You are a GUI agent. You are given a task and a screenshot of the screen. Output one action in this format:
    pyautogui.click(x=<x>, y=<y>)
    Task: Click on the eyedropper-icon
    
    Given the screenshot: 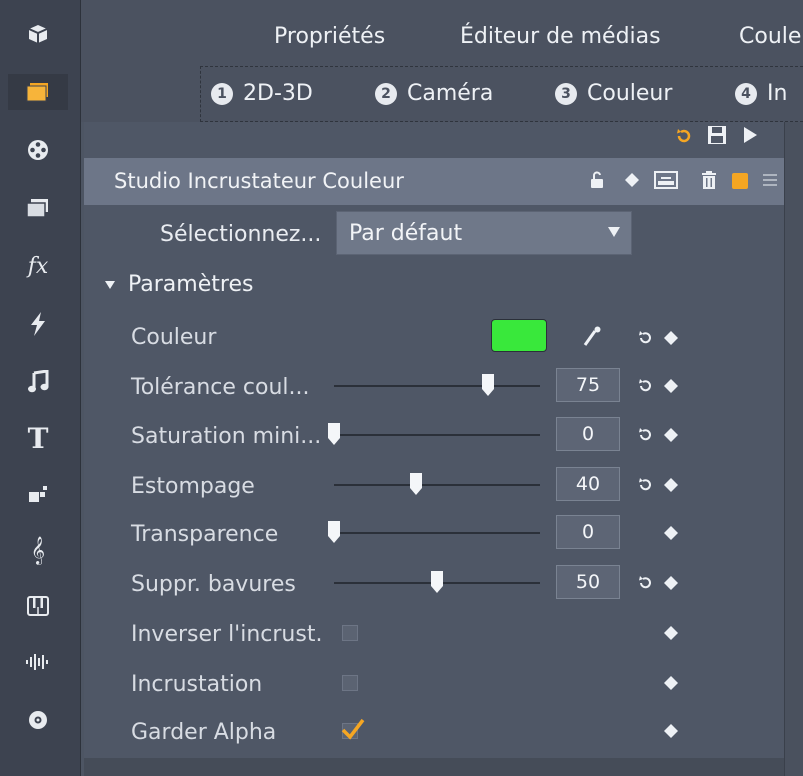 What is the action you would take?
    pyautogui.click(x=592, y=336)
    